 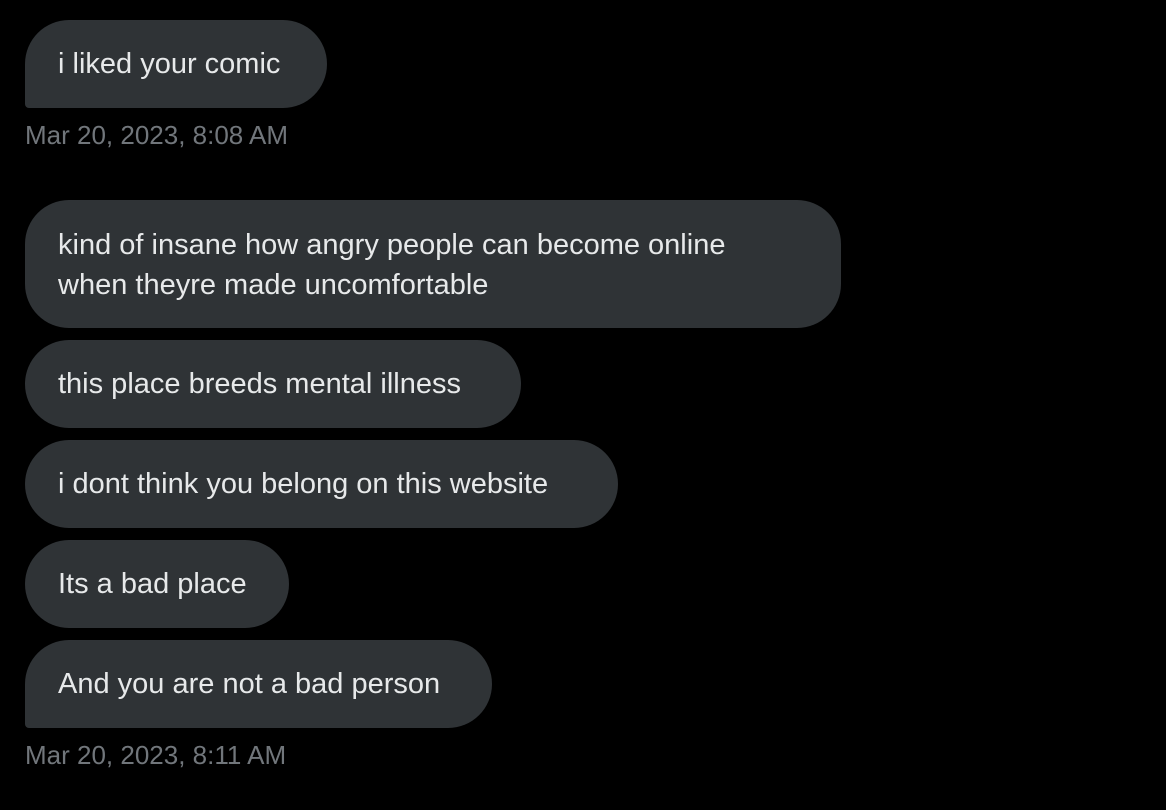 I want to click on message-text: And you are not a bad person, so click(x=249, y=684).